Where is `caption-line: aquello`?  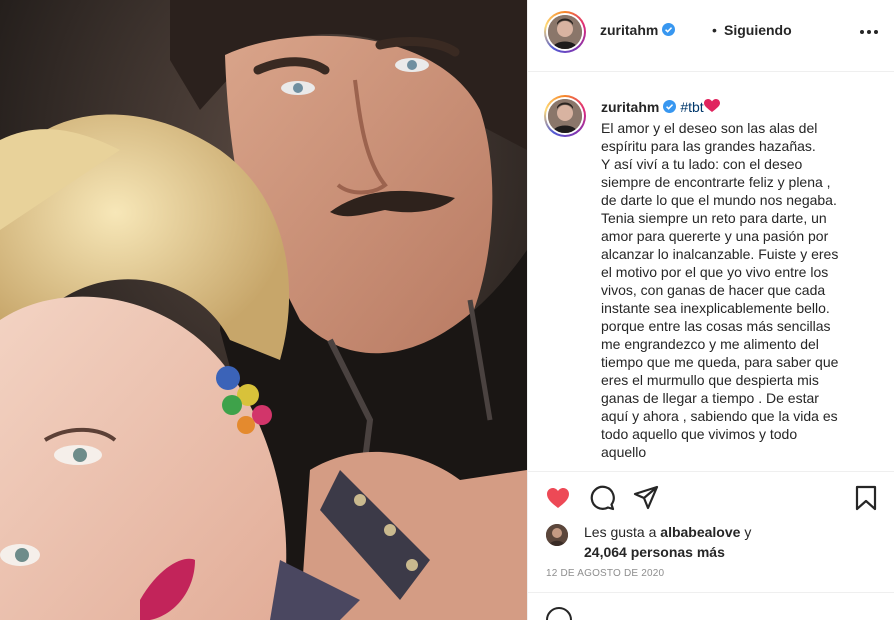 caption-line: aquello is located at coordinates (624, 452).